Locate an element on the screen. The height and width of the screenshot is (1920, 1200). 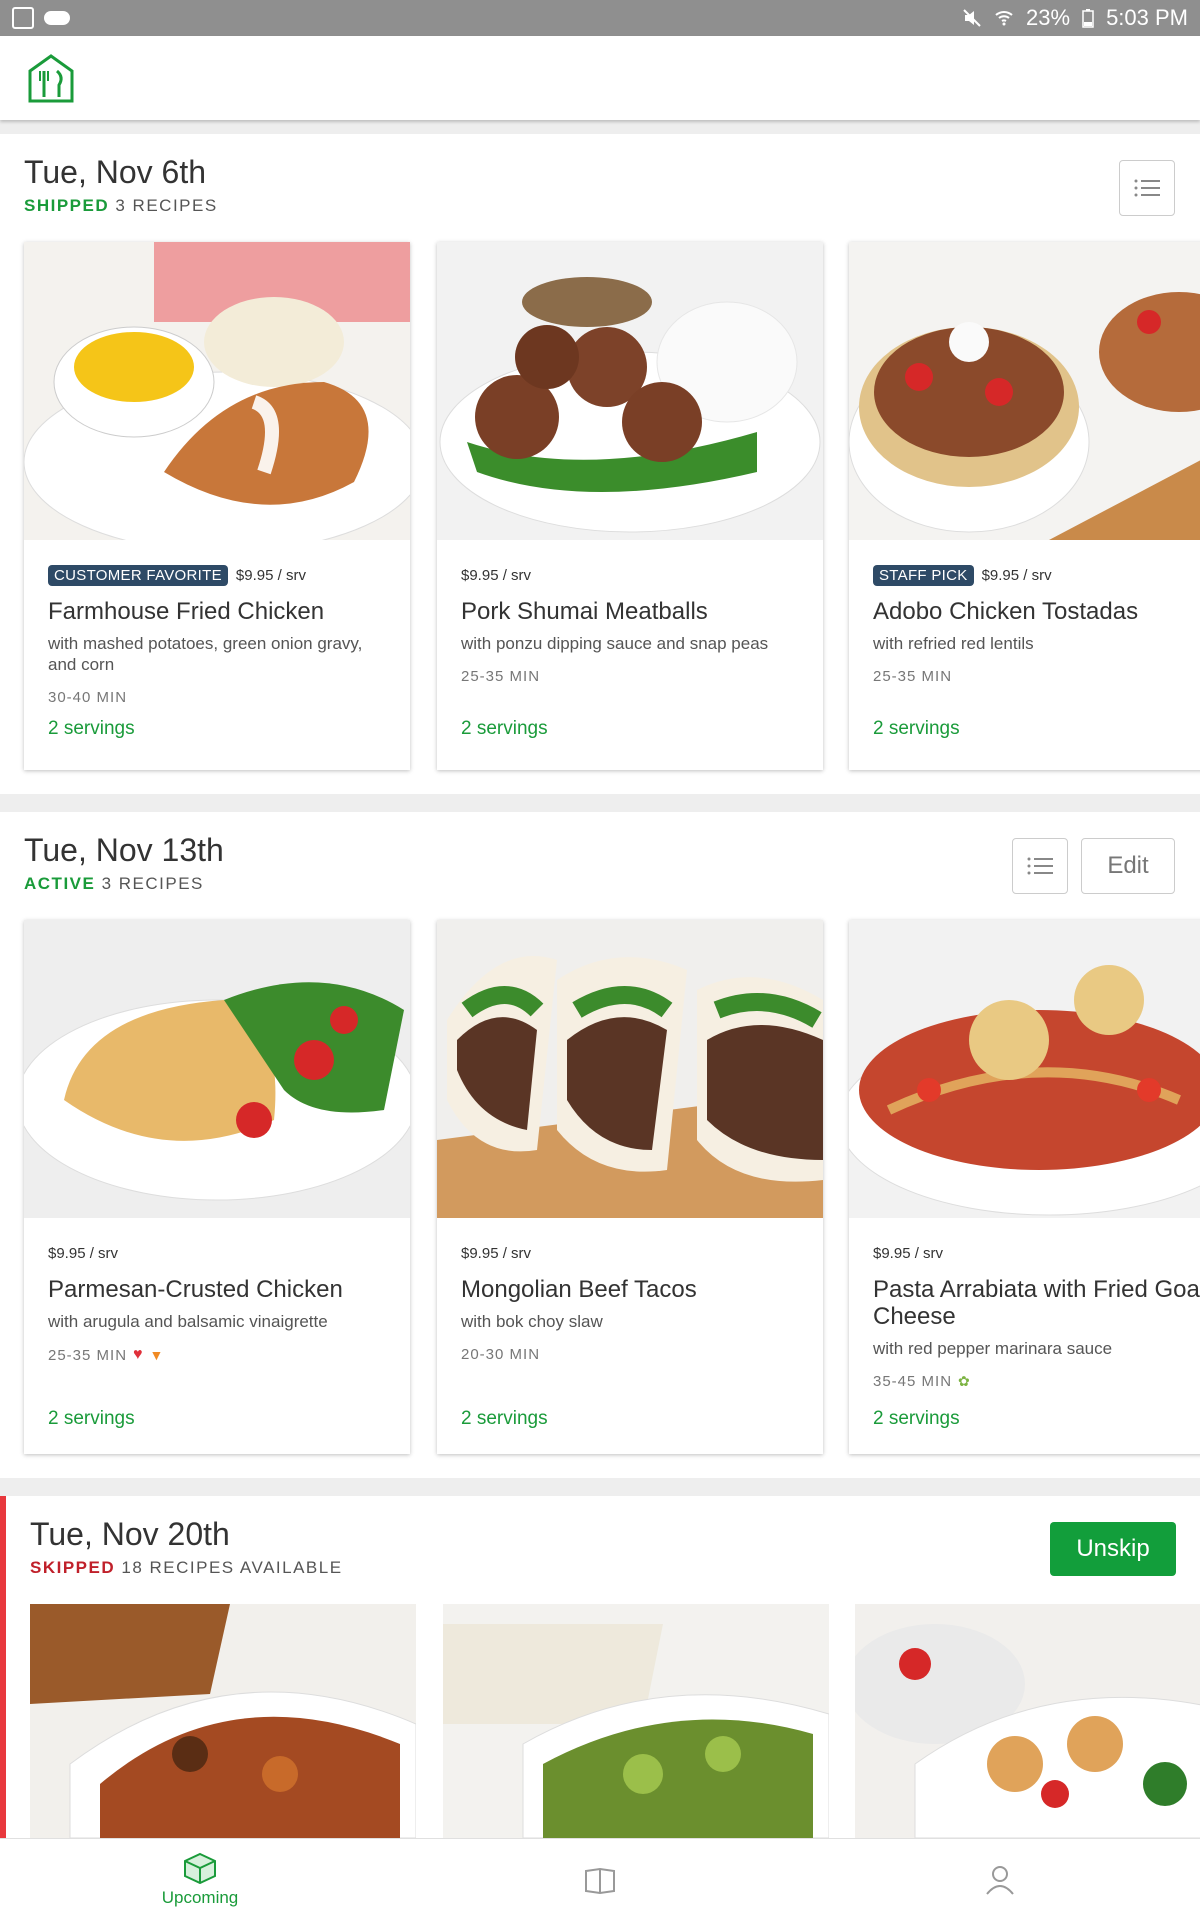
heart-icon: ♥ is located at coordinates (138, 1354).